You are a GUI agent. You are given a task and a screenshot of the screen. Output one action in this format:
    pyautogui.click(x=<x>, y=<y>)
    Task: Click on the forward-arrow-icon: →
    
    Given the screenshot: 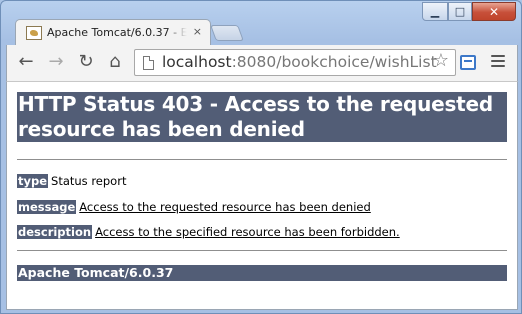 What is the action you would take?
    pyautogui.click(x=56, y=62)
    